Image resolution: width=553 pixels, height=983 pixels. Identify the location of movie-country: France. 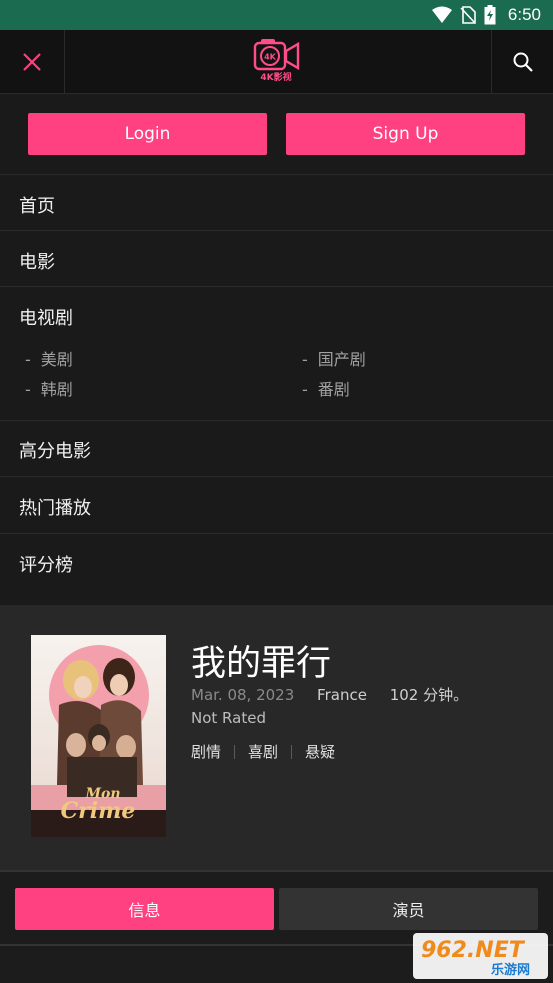
(342, 695).